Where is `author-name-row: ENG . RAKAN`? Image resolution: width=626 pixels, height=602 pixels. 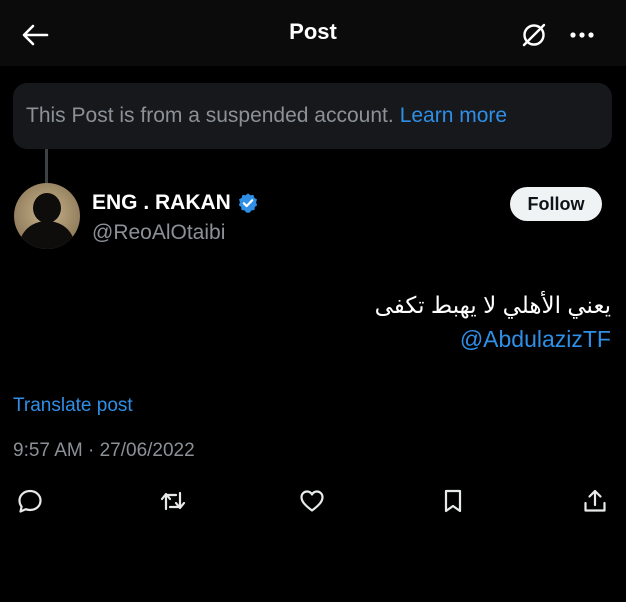
author-name-row: ENG . RAKAN is located at coordinates (175, 203).